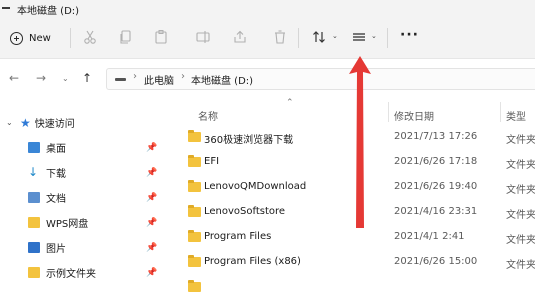 The width and height of the screenshot is (535, 299). I want to click on file-date: 2021/6/26 17:18, so click(436, 161).